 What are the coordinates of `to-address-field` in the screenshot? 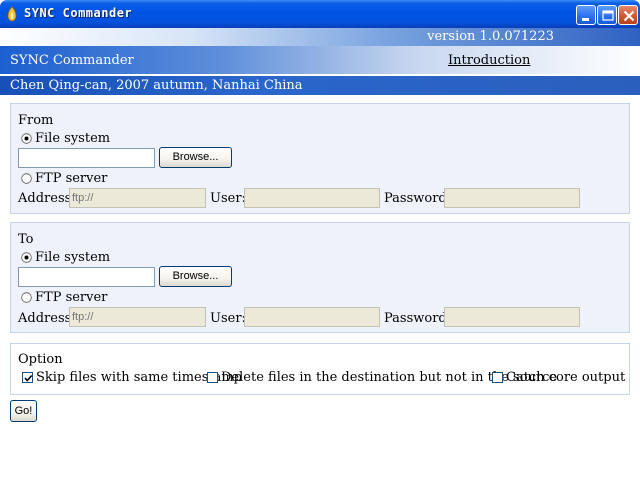 It's located at (137, 317).